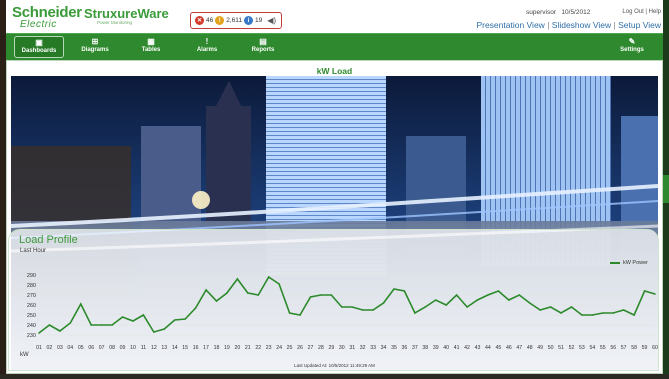  What do you see at coordinates (31, 286) in the screenshot?
I see `y-tick-label: 280` at bounding box center [31, 286].